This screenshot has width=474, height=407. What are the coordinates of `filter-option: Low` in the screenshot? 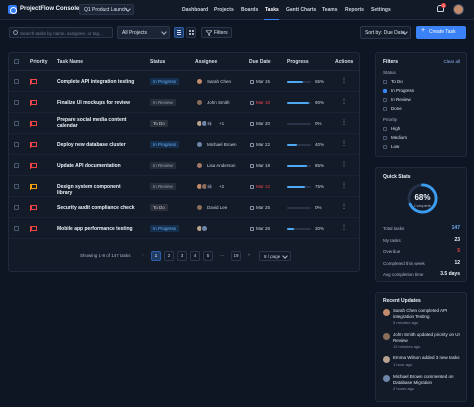 It's located at (422, 147).